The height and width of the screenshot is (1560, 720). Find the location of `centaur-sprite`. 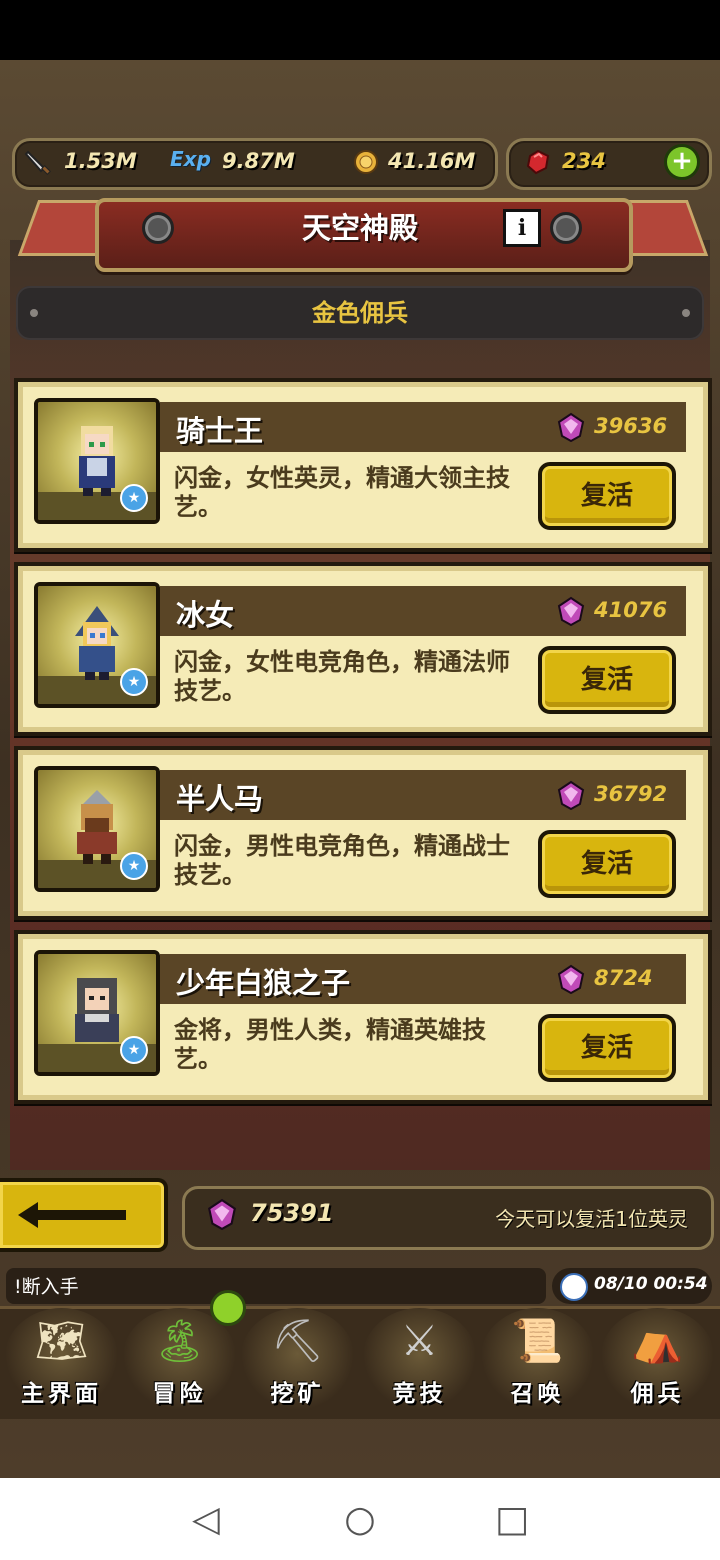

centaur-sprite is located at coordinates (97, 827).